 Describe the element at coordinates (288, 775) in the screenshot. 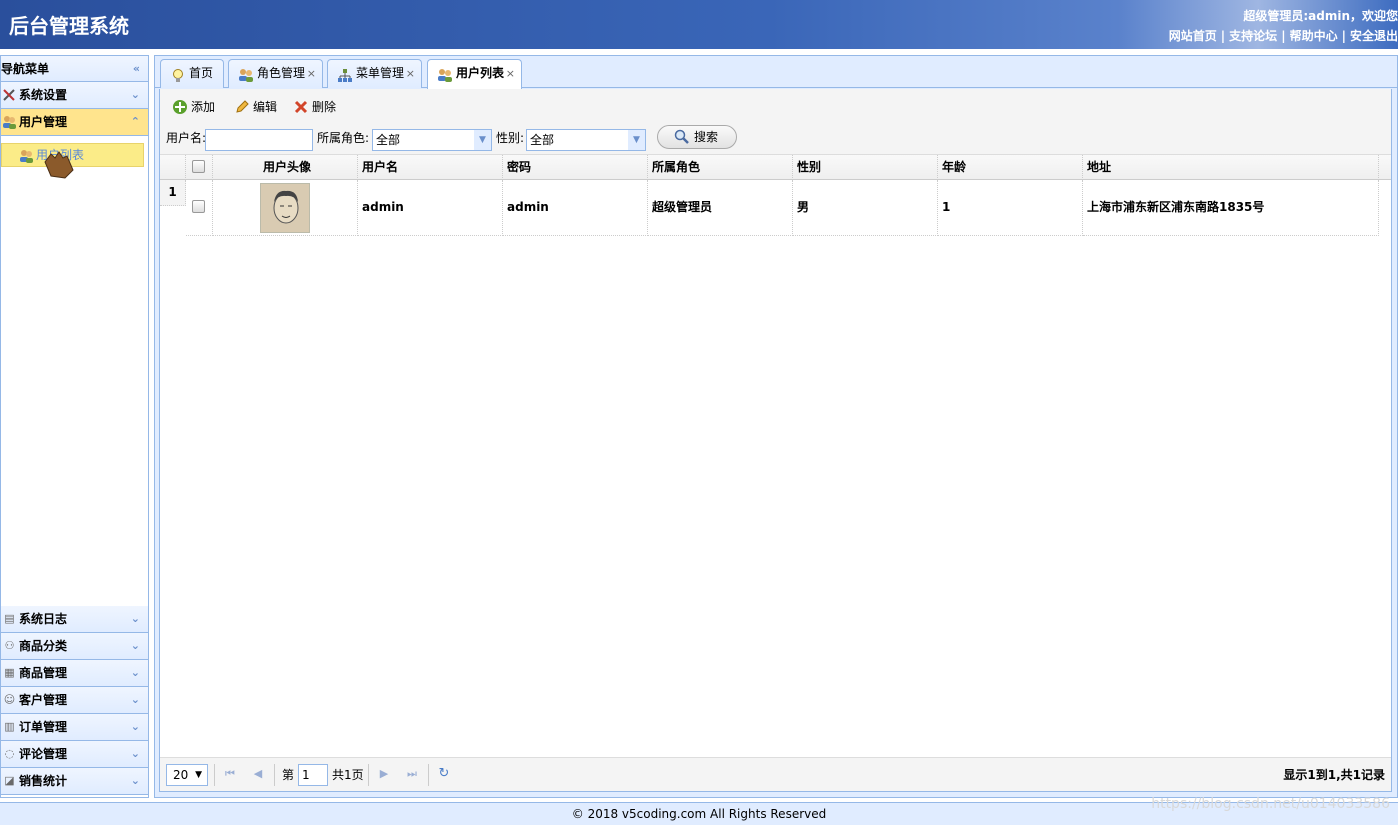

I see `page-prefix: 第` at that location.